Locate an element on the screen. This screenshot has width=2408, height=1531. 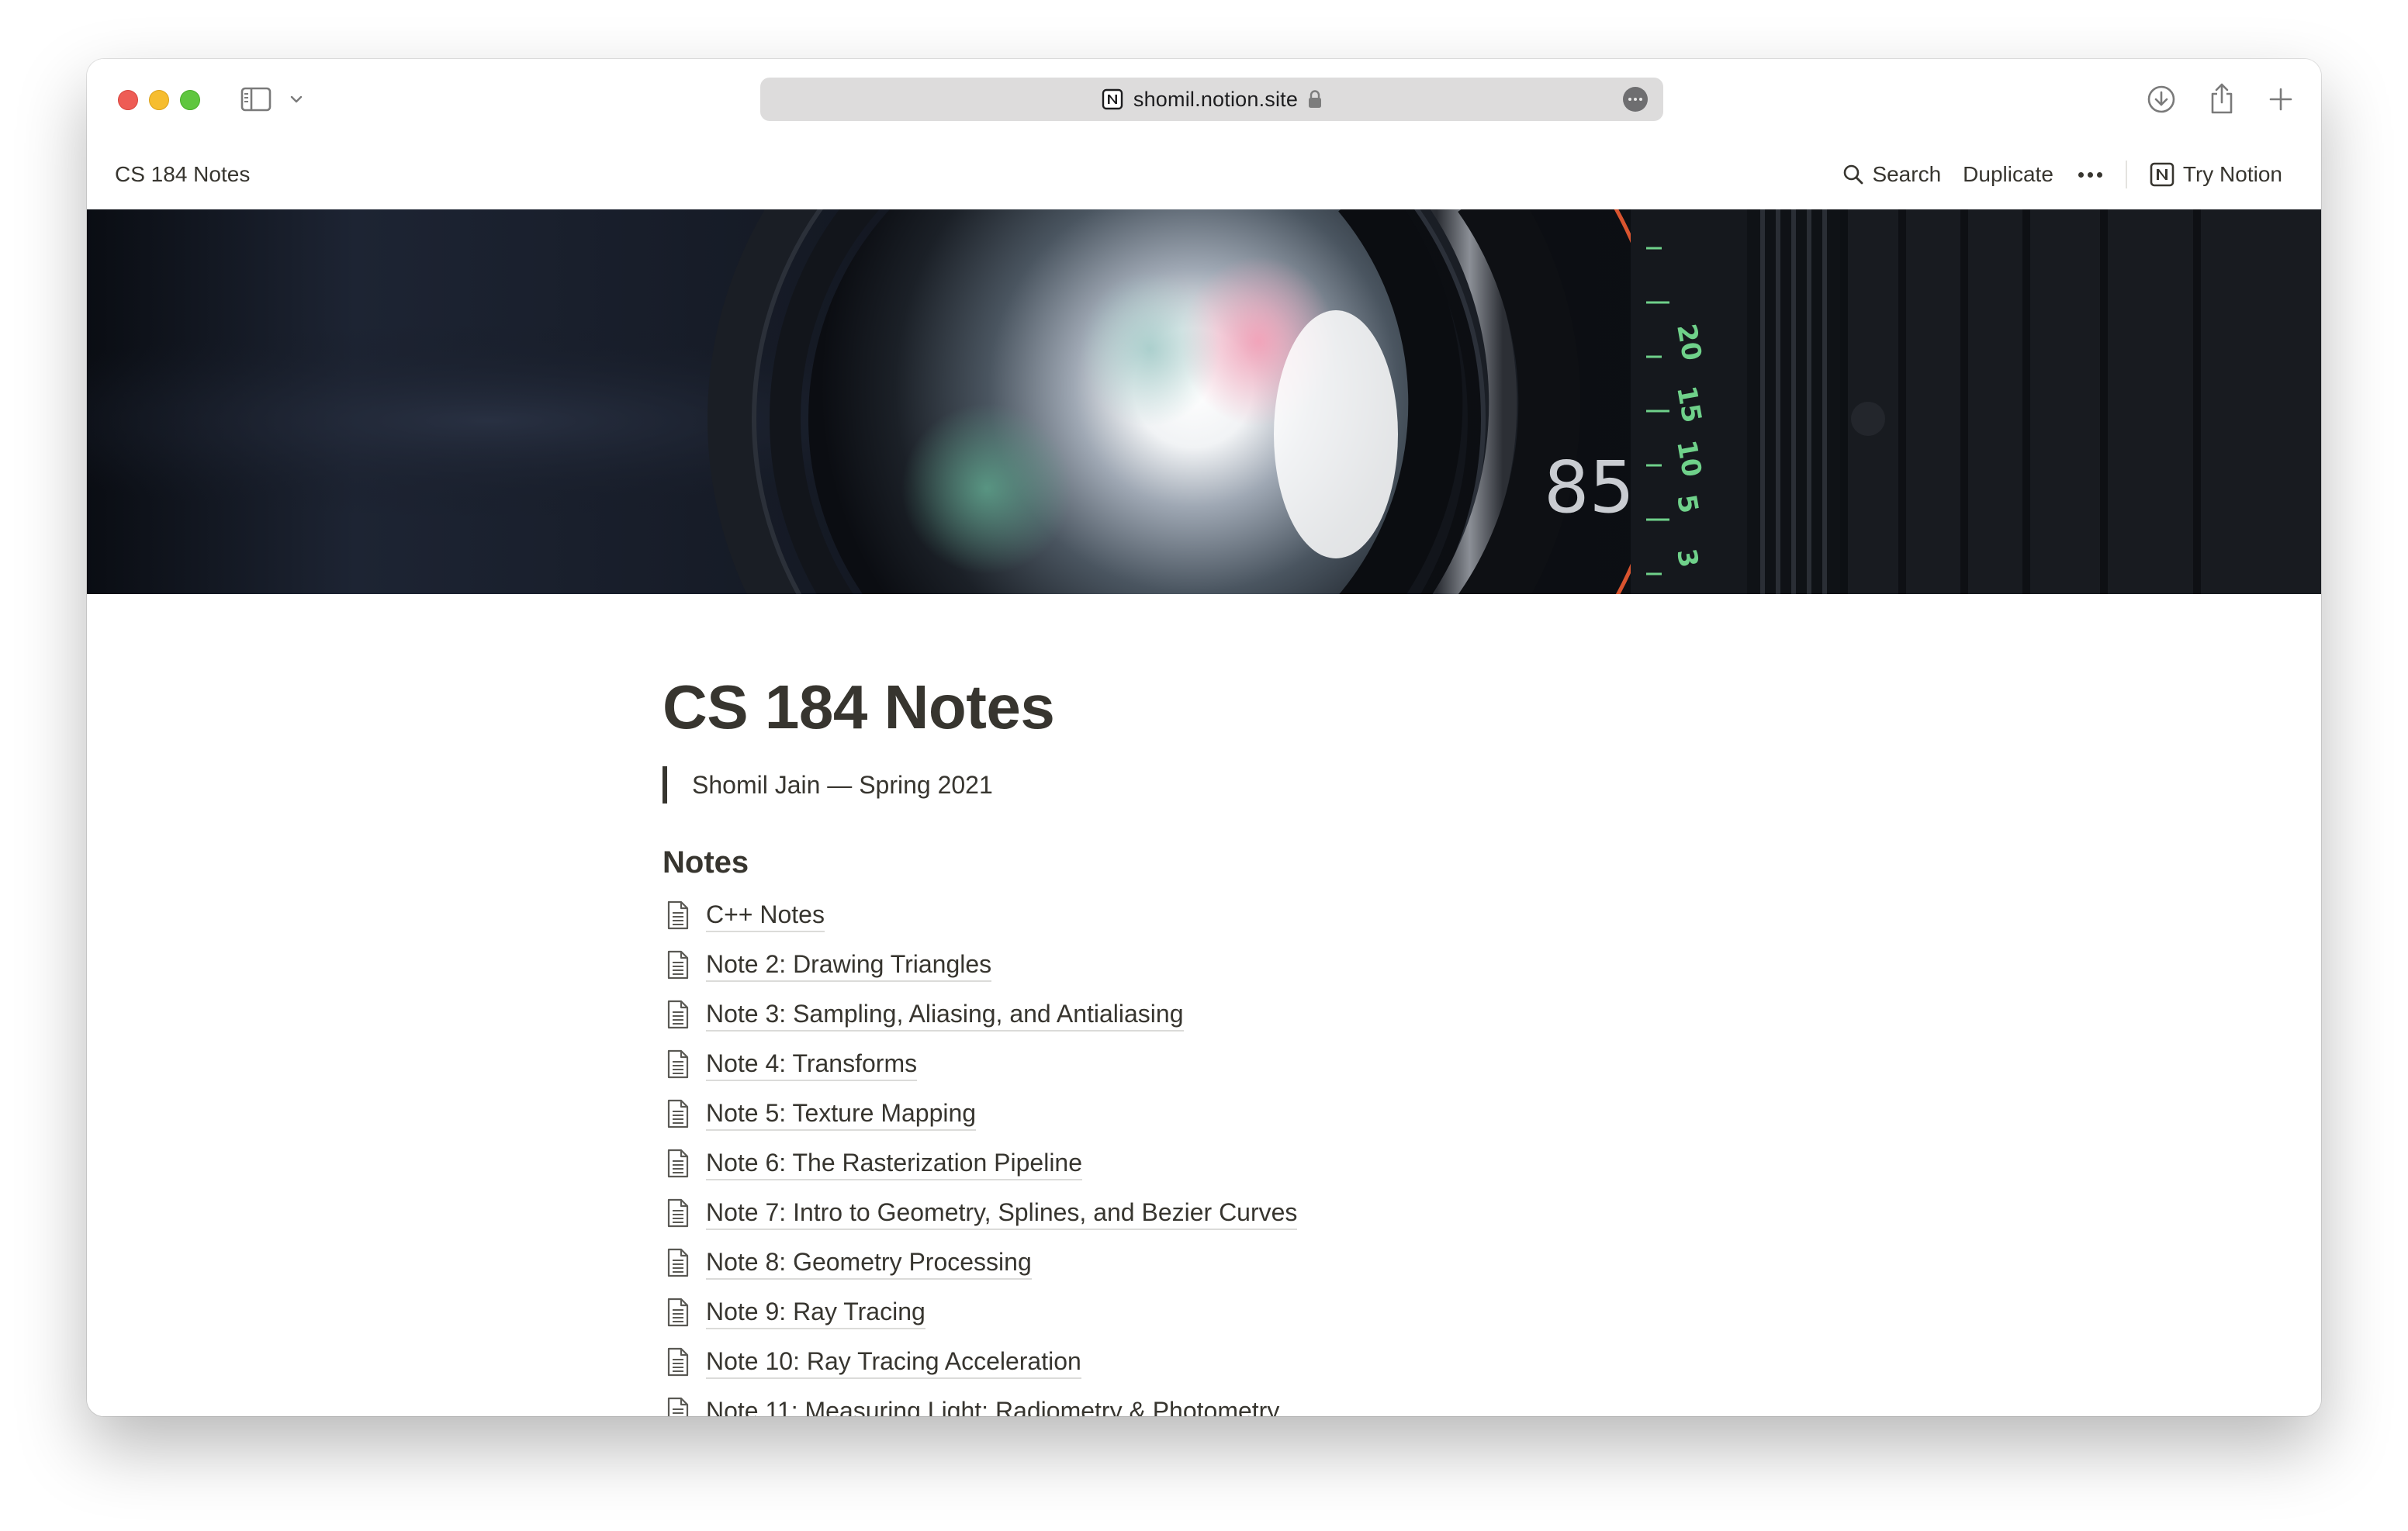
address-bar: shomil.notion.site is located at coordinates (1211, 99).